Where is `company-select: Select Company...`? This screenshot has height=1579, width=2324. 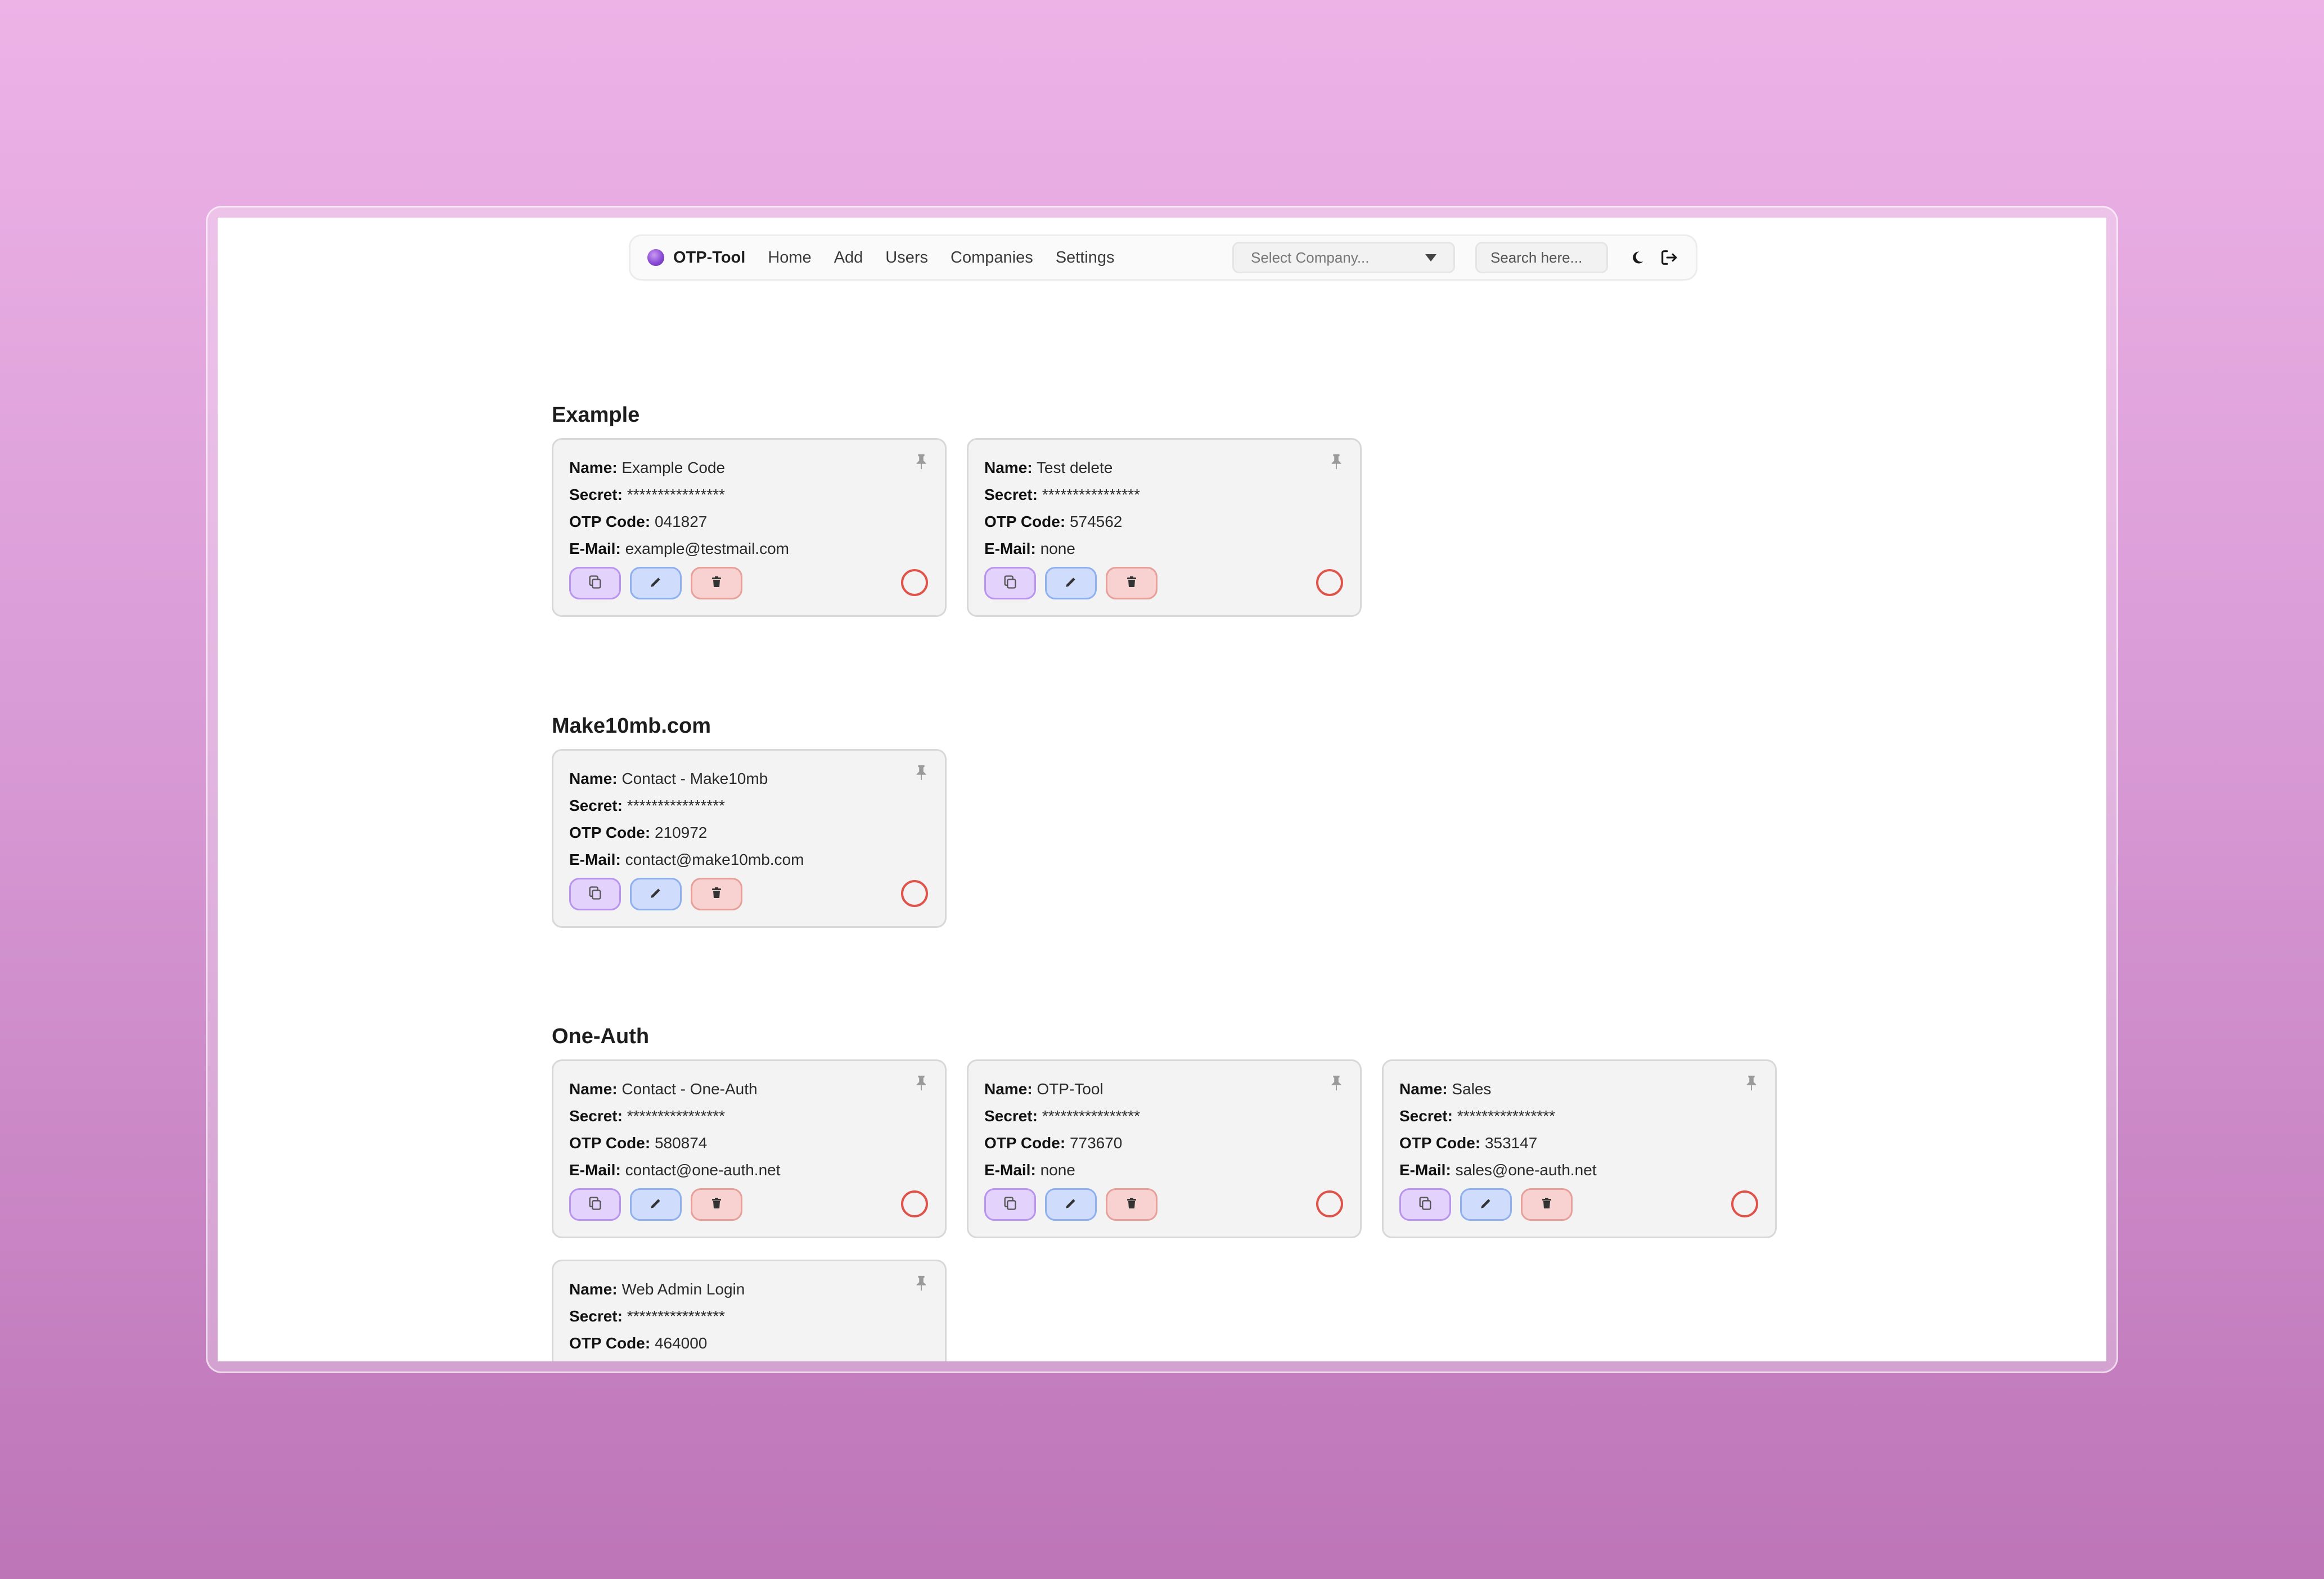 company-select: Select Company... is located at coordinates (1343, 258).